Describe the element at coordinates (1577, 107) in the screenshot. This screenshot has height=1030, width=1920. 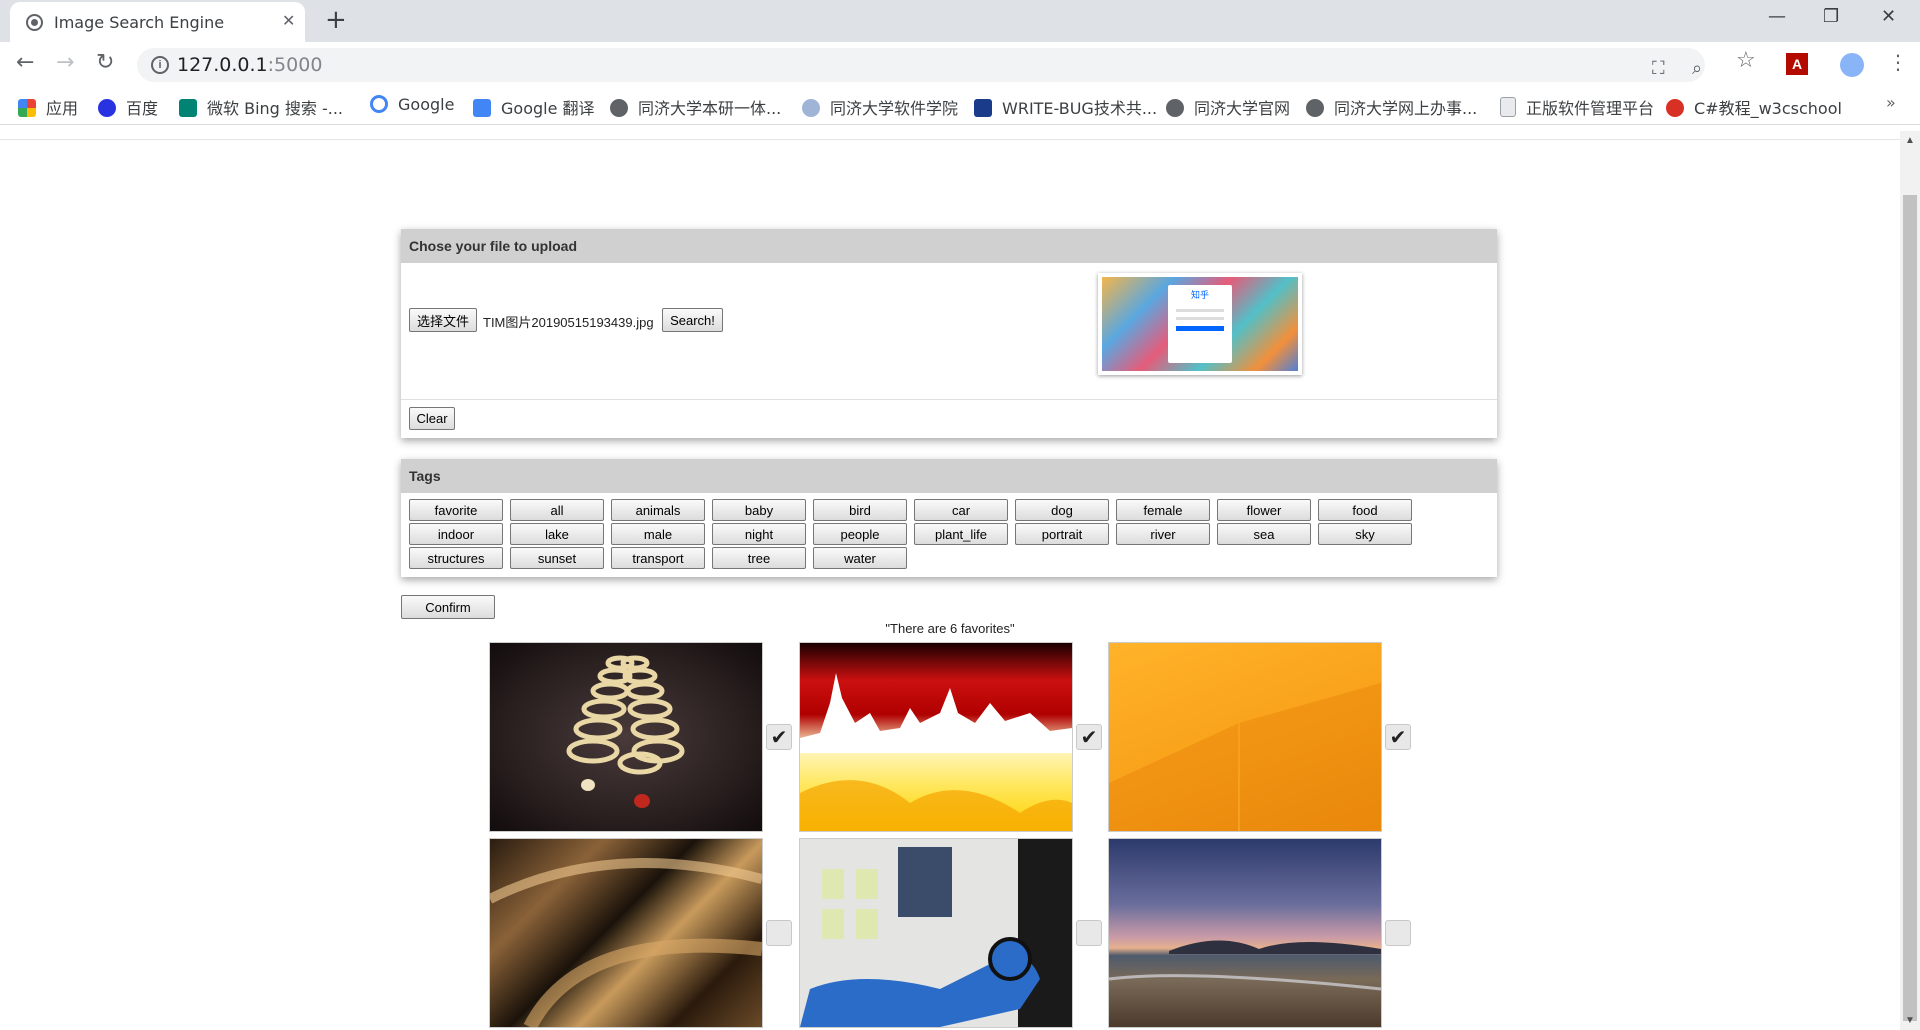
I see `bookmark-software: 正版软件管理平台` at that location.